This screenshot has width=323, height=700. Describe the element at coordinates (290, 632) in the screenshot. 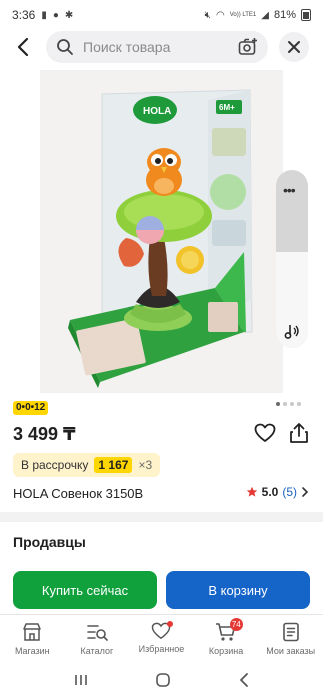

I see `orders-icon` at that location.